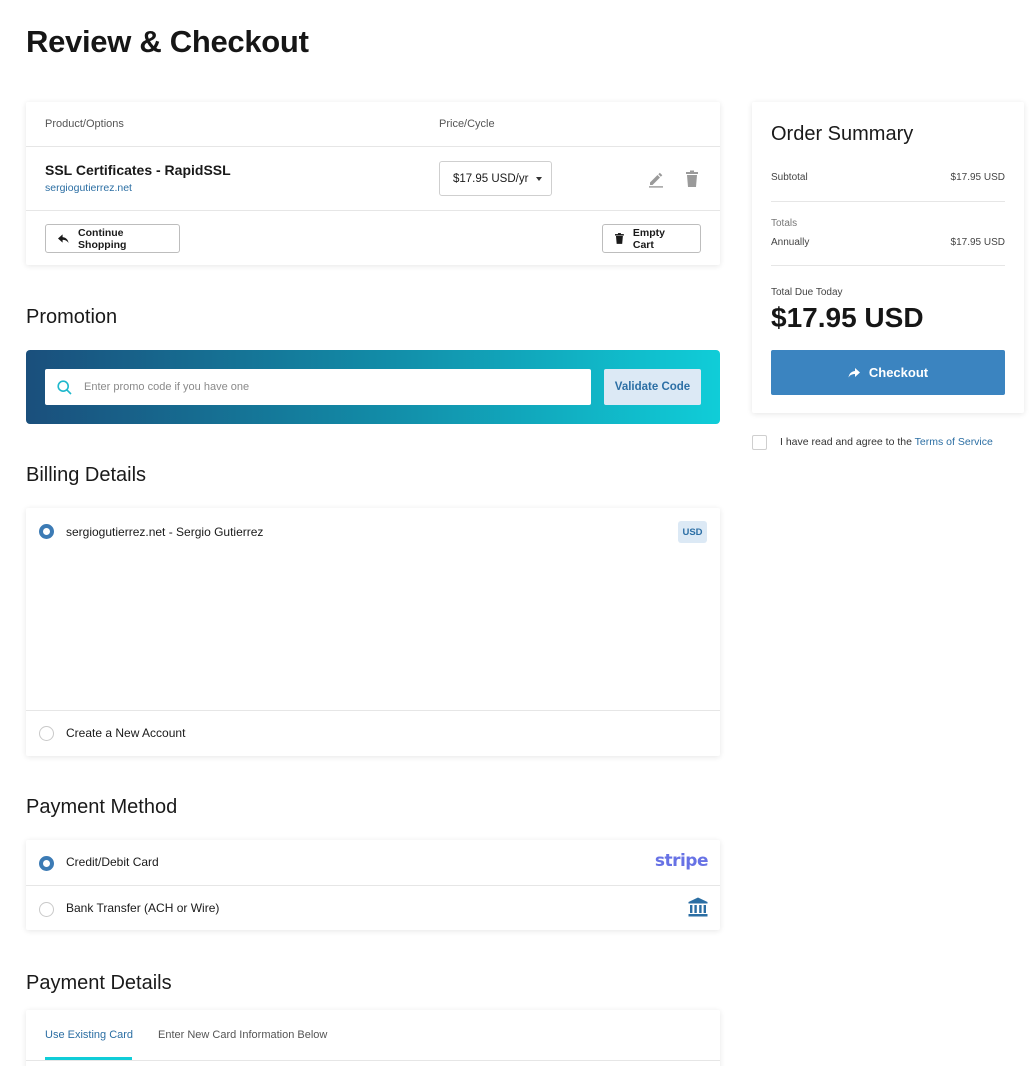 The image size is (1033, 1066). Describe the element at coordinates (164, 532) in the screenshot. I see `existing-account-label: sergiogutierrez.net - Sergio Gutierrez` at that location.